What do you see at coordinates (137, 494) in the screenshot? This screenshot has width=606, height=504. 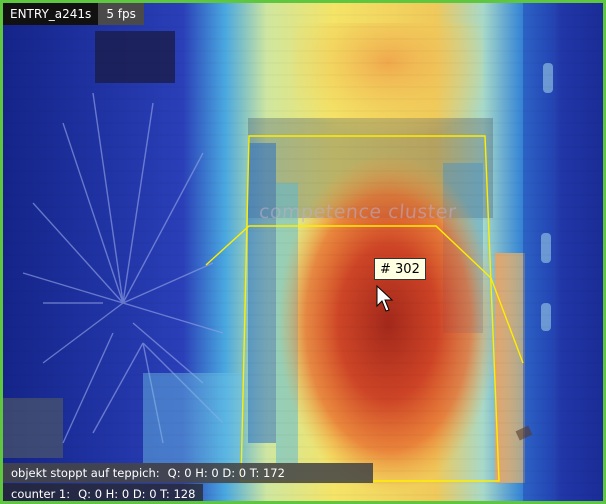 I see `counter-values: Q: 0 H: 0 D: 0 T: 128` at bounding box center [137, 494].